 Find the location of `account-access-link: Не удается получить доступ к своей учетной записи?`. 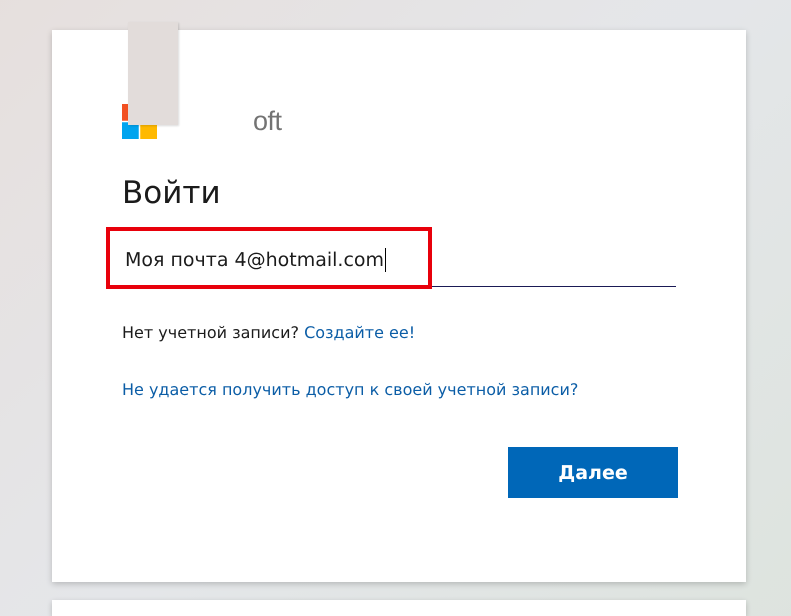

account-access-link: Не удается получить доступ к своей учетной записи? is located at coordinates (350, 389).